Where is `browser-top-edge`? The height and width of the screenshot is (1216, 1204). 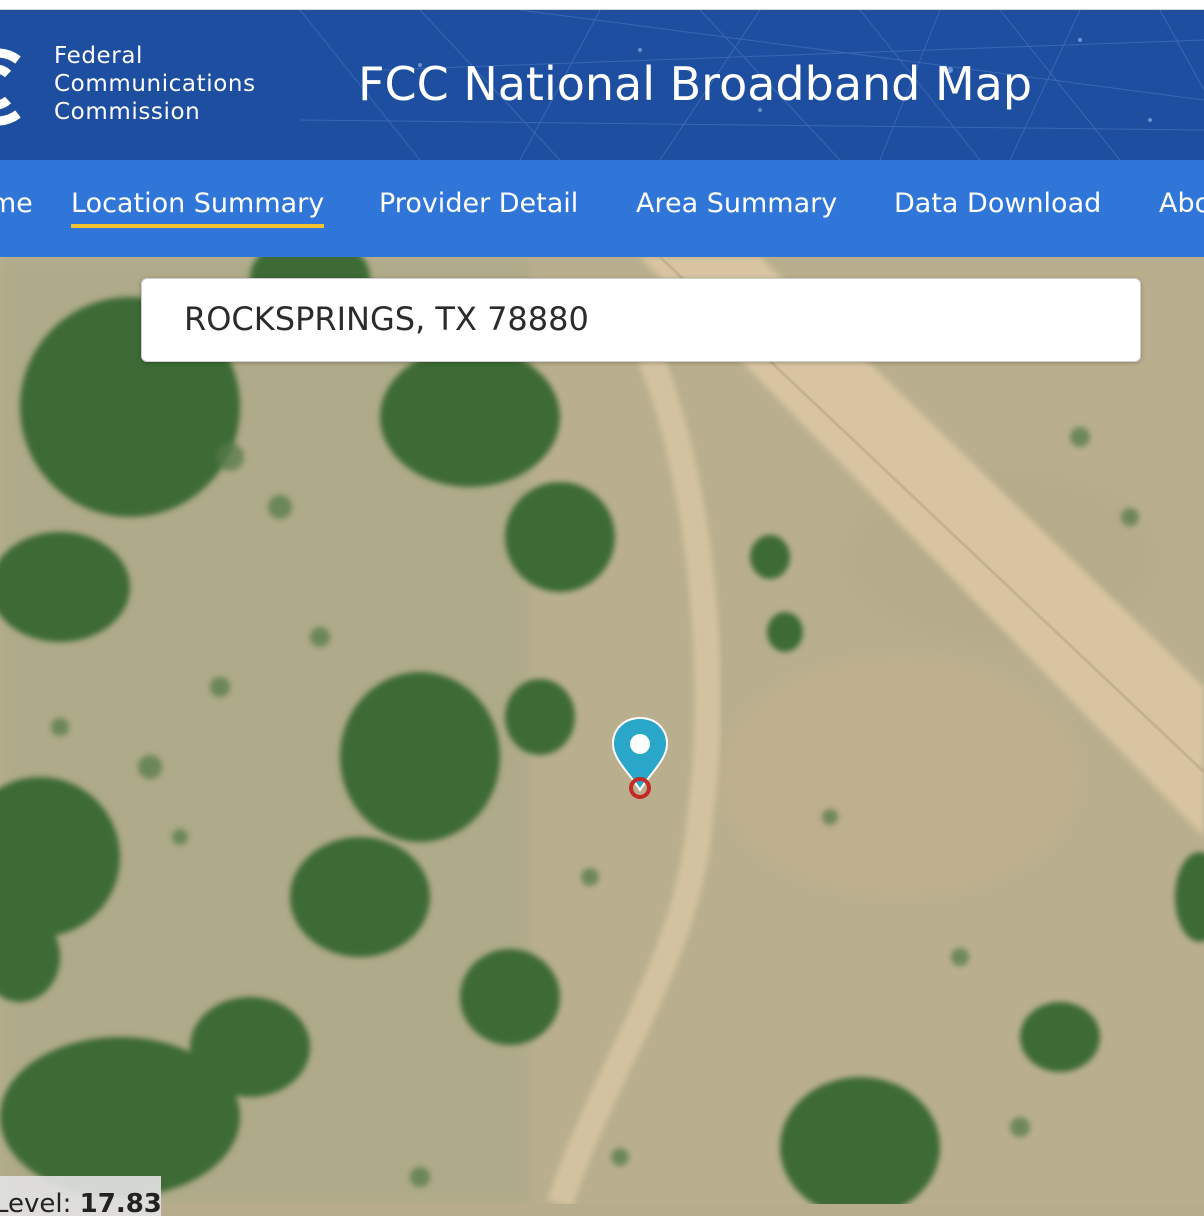 browser-top-edge is located at coordinates (602, 5).